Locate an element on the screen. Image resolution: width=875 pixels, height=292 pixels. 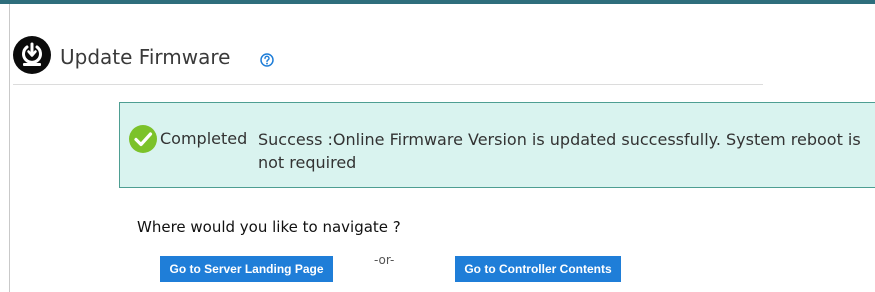
navigation-prompt: Where would you like to navigate ? is located at coordinates (269, 227).